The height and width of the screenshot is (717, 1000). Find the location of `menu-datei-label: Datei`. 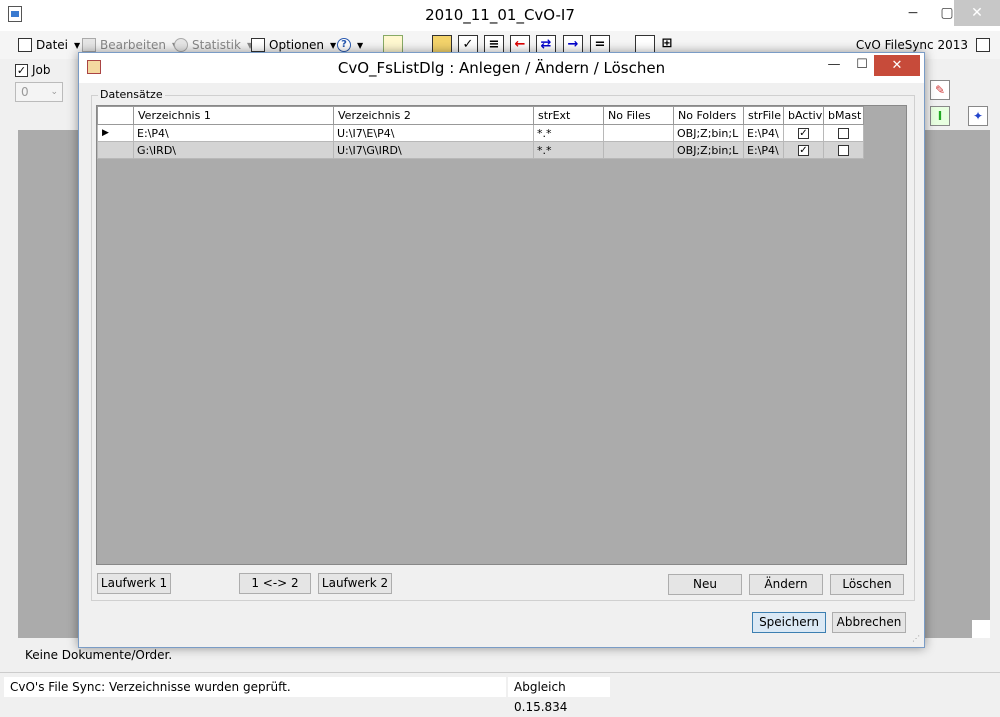

menu-datei-label: Datei is located at coordinates (52, 45).